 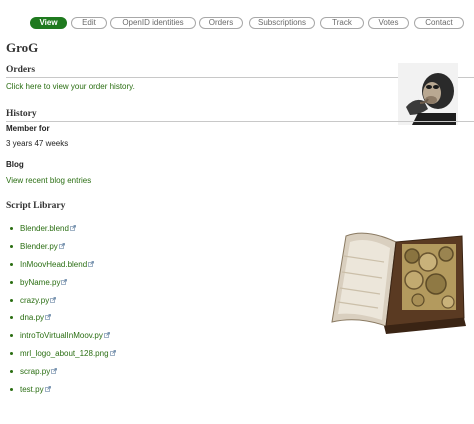 I want to click on script-list-item: test.py, so click(x=62, y=394).